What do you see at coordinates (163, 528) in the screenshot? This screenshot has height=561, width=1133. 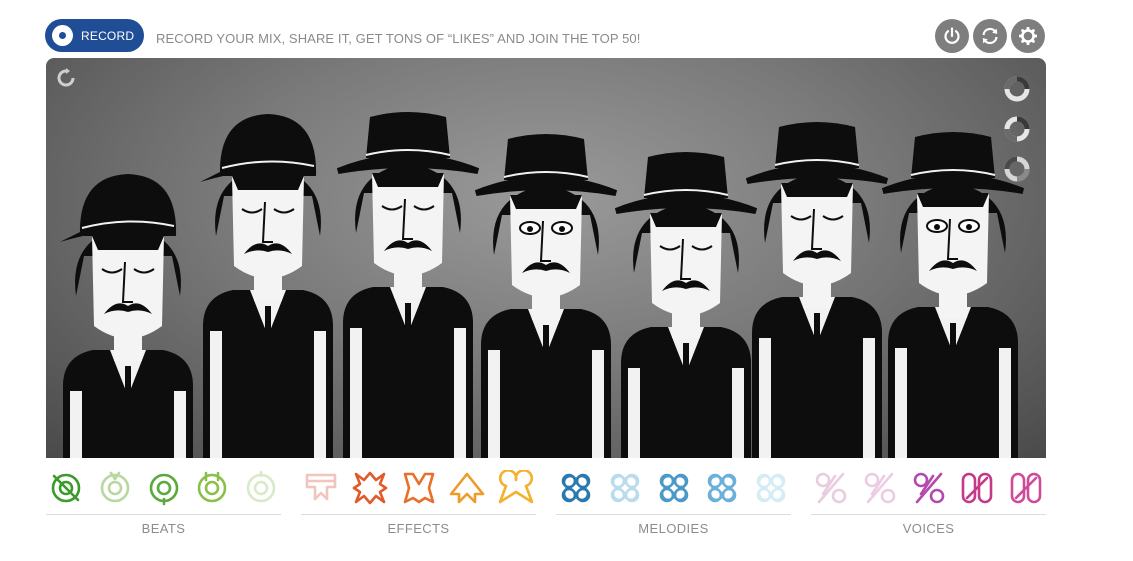 I see `beats-label: BEATS` at bounding box center [163, 528].